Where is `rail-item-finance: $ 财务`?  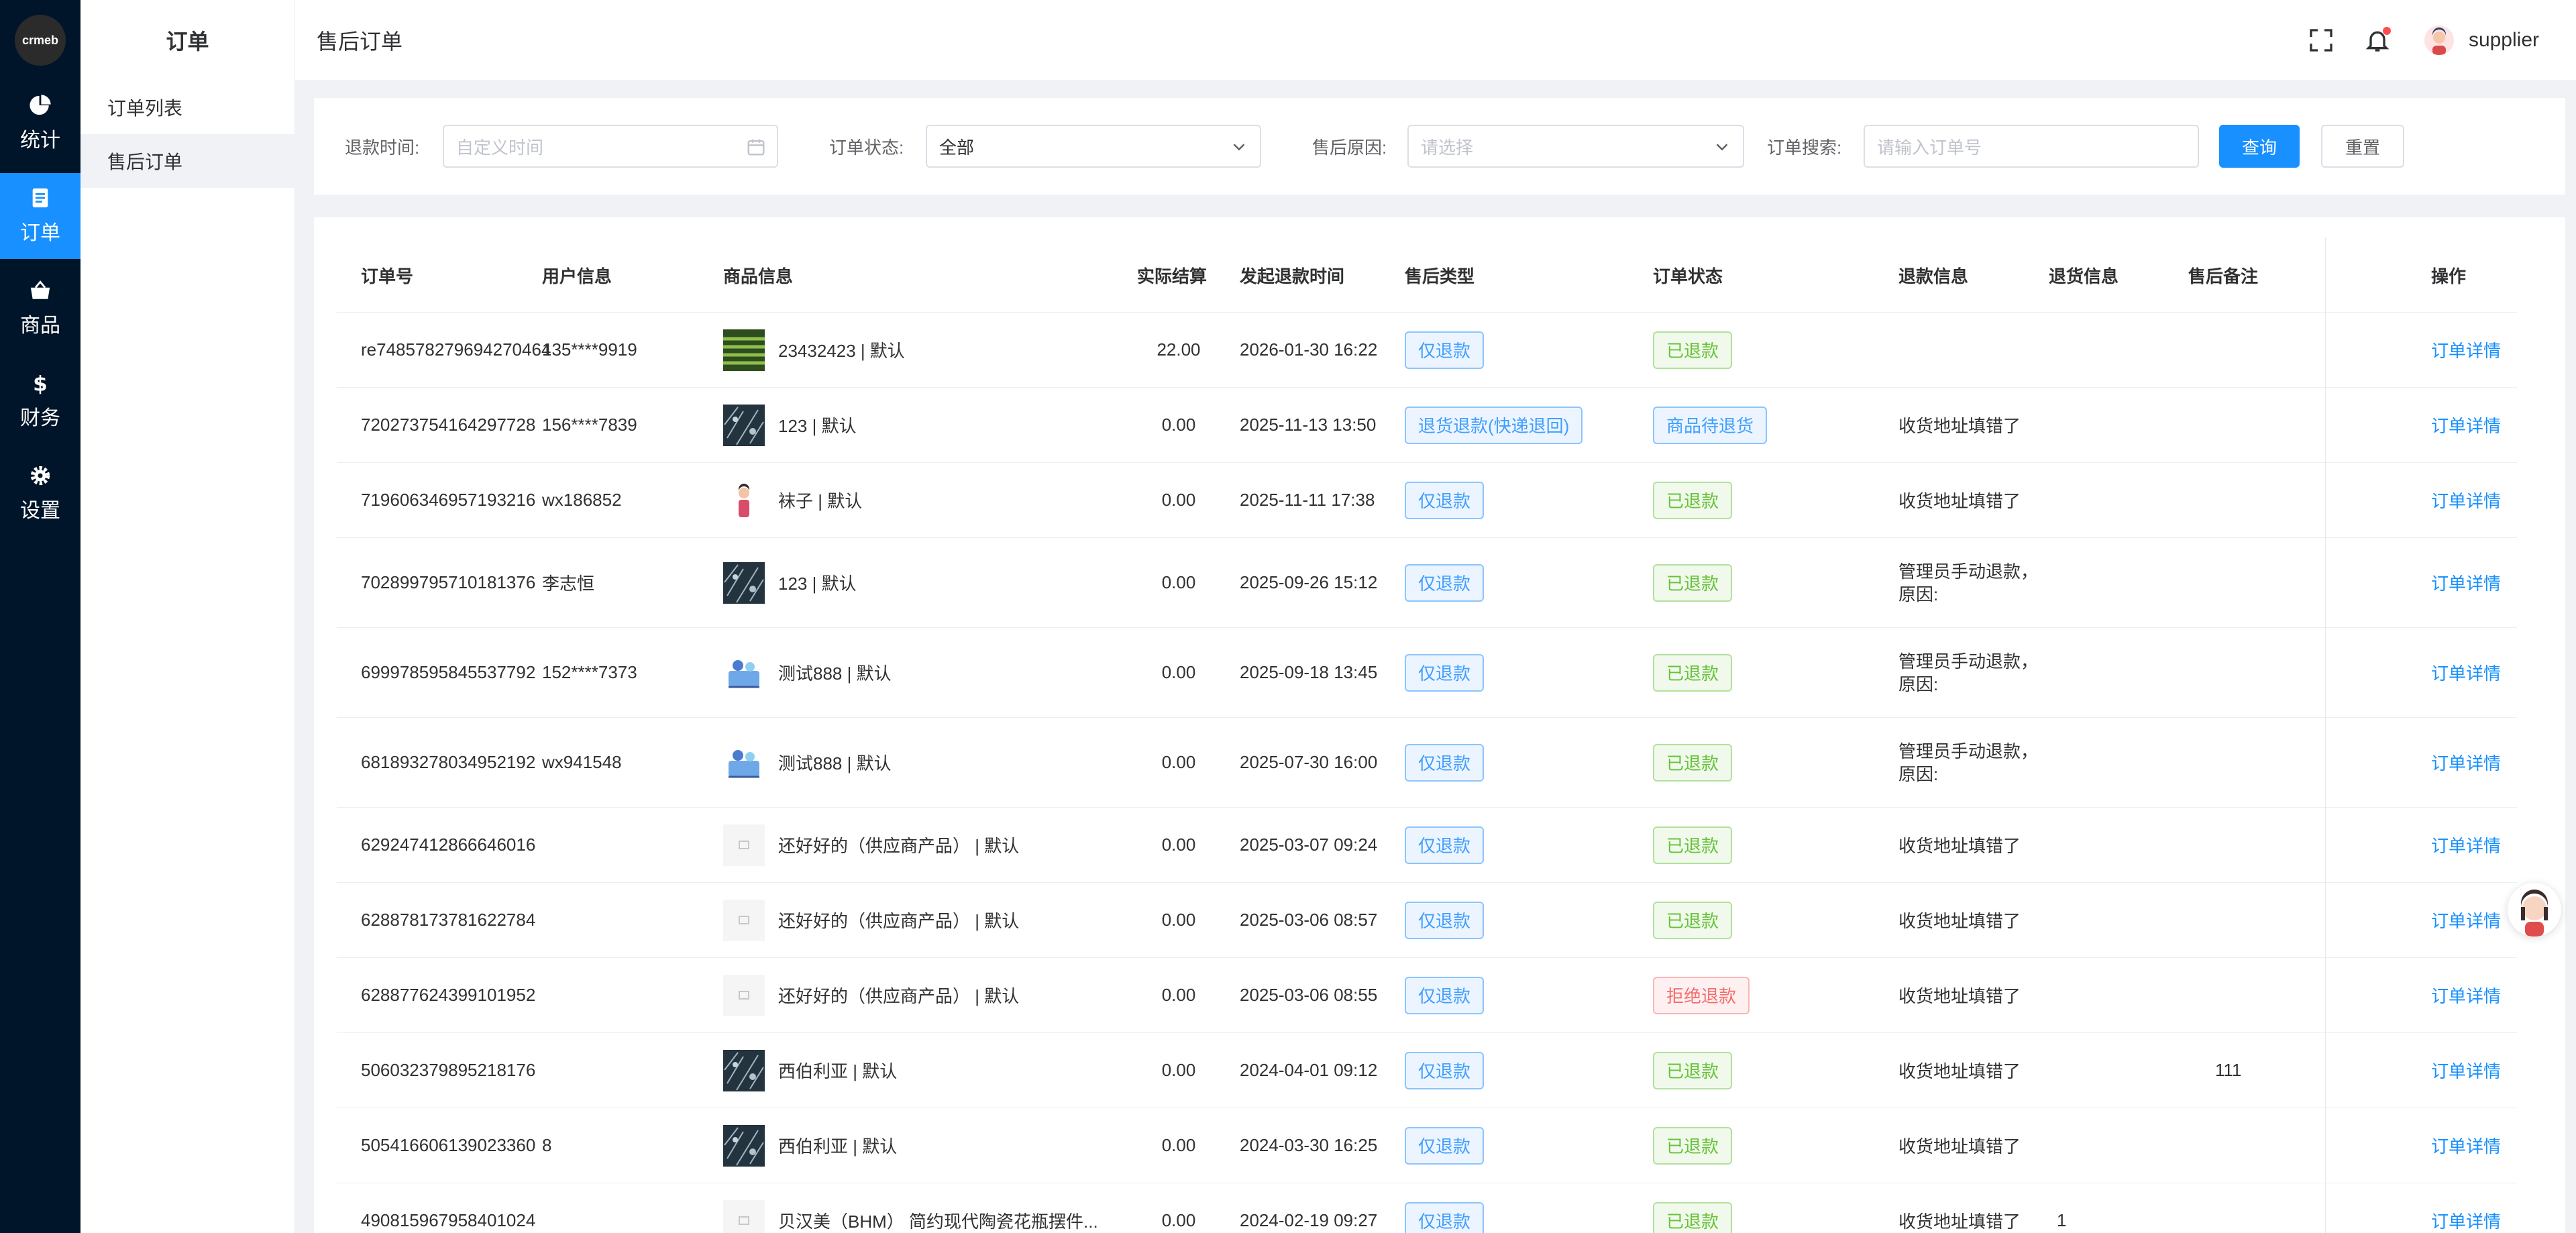
rail-item-finance: $ 财务 is located at coordinates (40, 401).